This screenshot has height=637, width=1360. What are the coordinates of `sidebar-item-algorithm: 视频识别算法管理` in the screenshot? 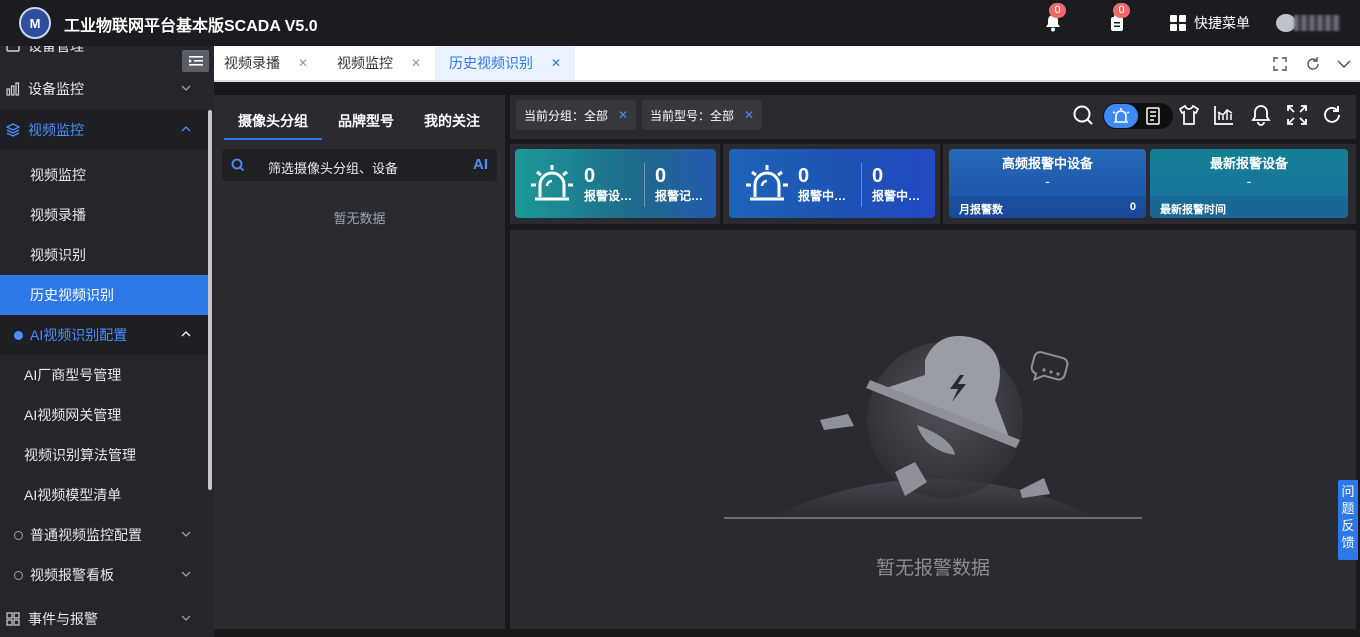 It's located at (104, 455).